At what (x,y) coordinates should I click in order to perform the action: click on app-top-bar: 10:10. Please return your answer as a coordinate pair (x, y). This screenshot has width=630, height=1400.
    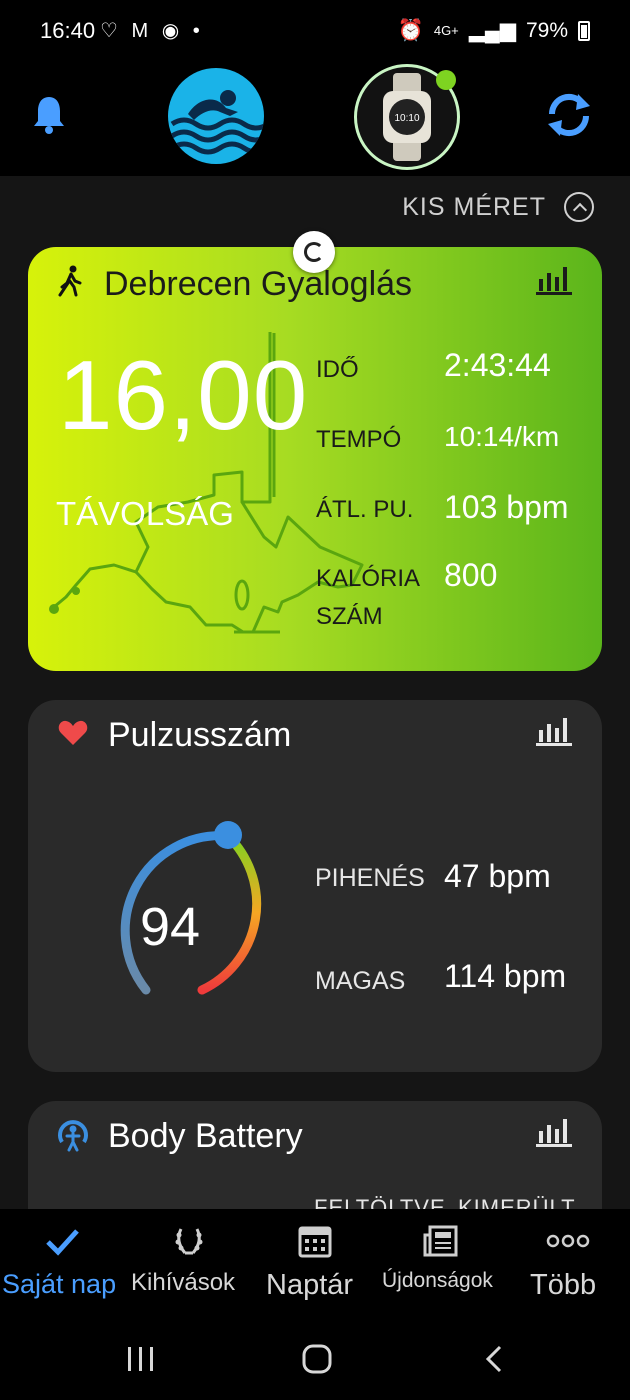
    Looking at the image, I should click on (315, 119).